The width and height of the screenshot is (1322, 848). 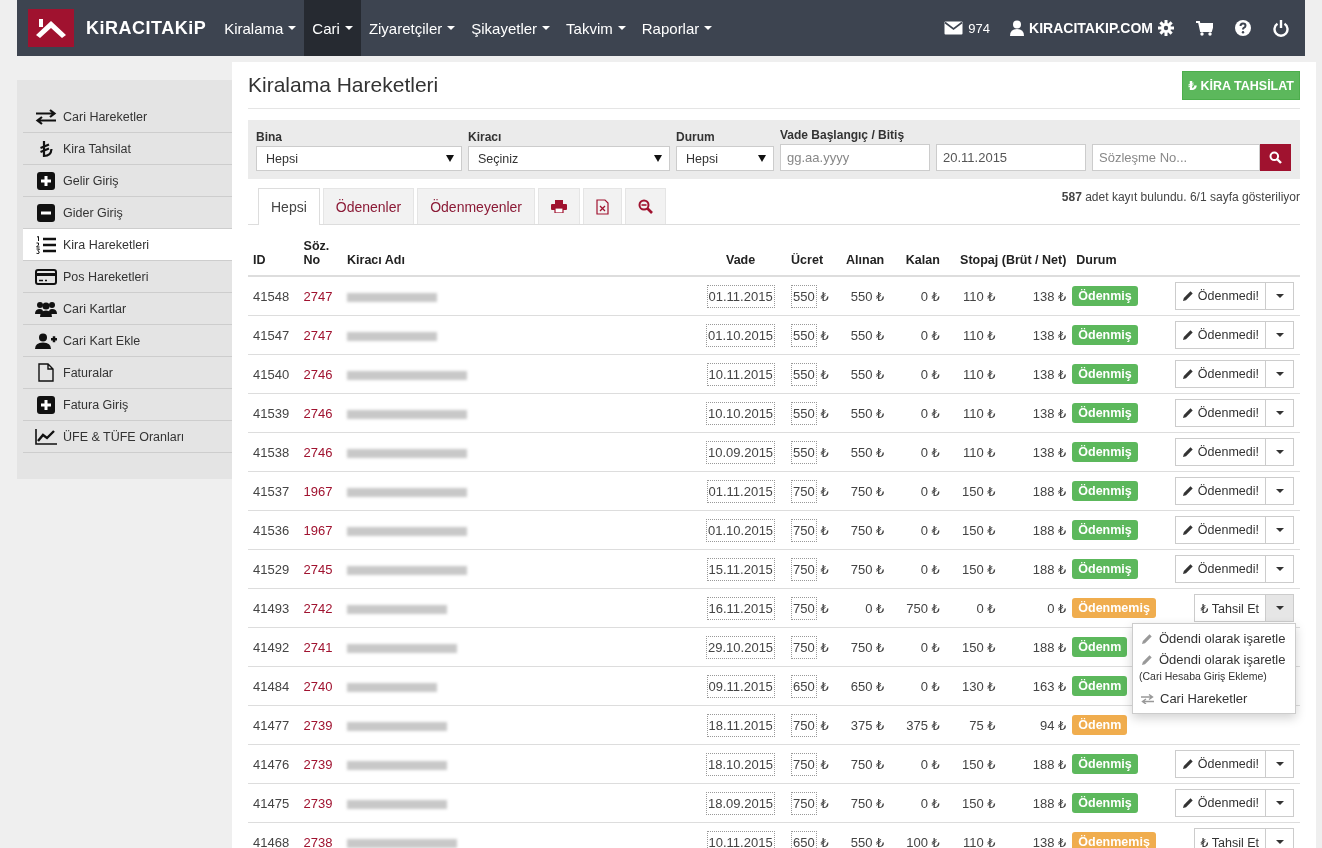 What do you see at coordinates (318, 569) in the screenshot?
I see `contract-number: 2745` at bounding box center [318, 569].